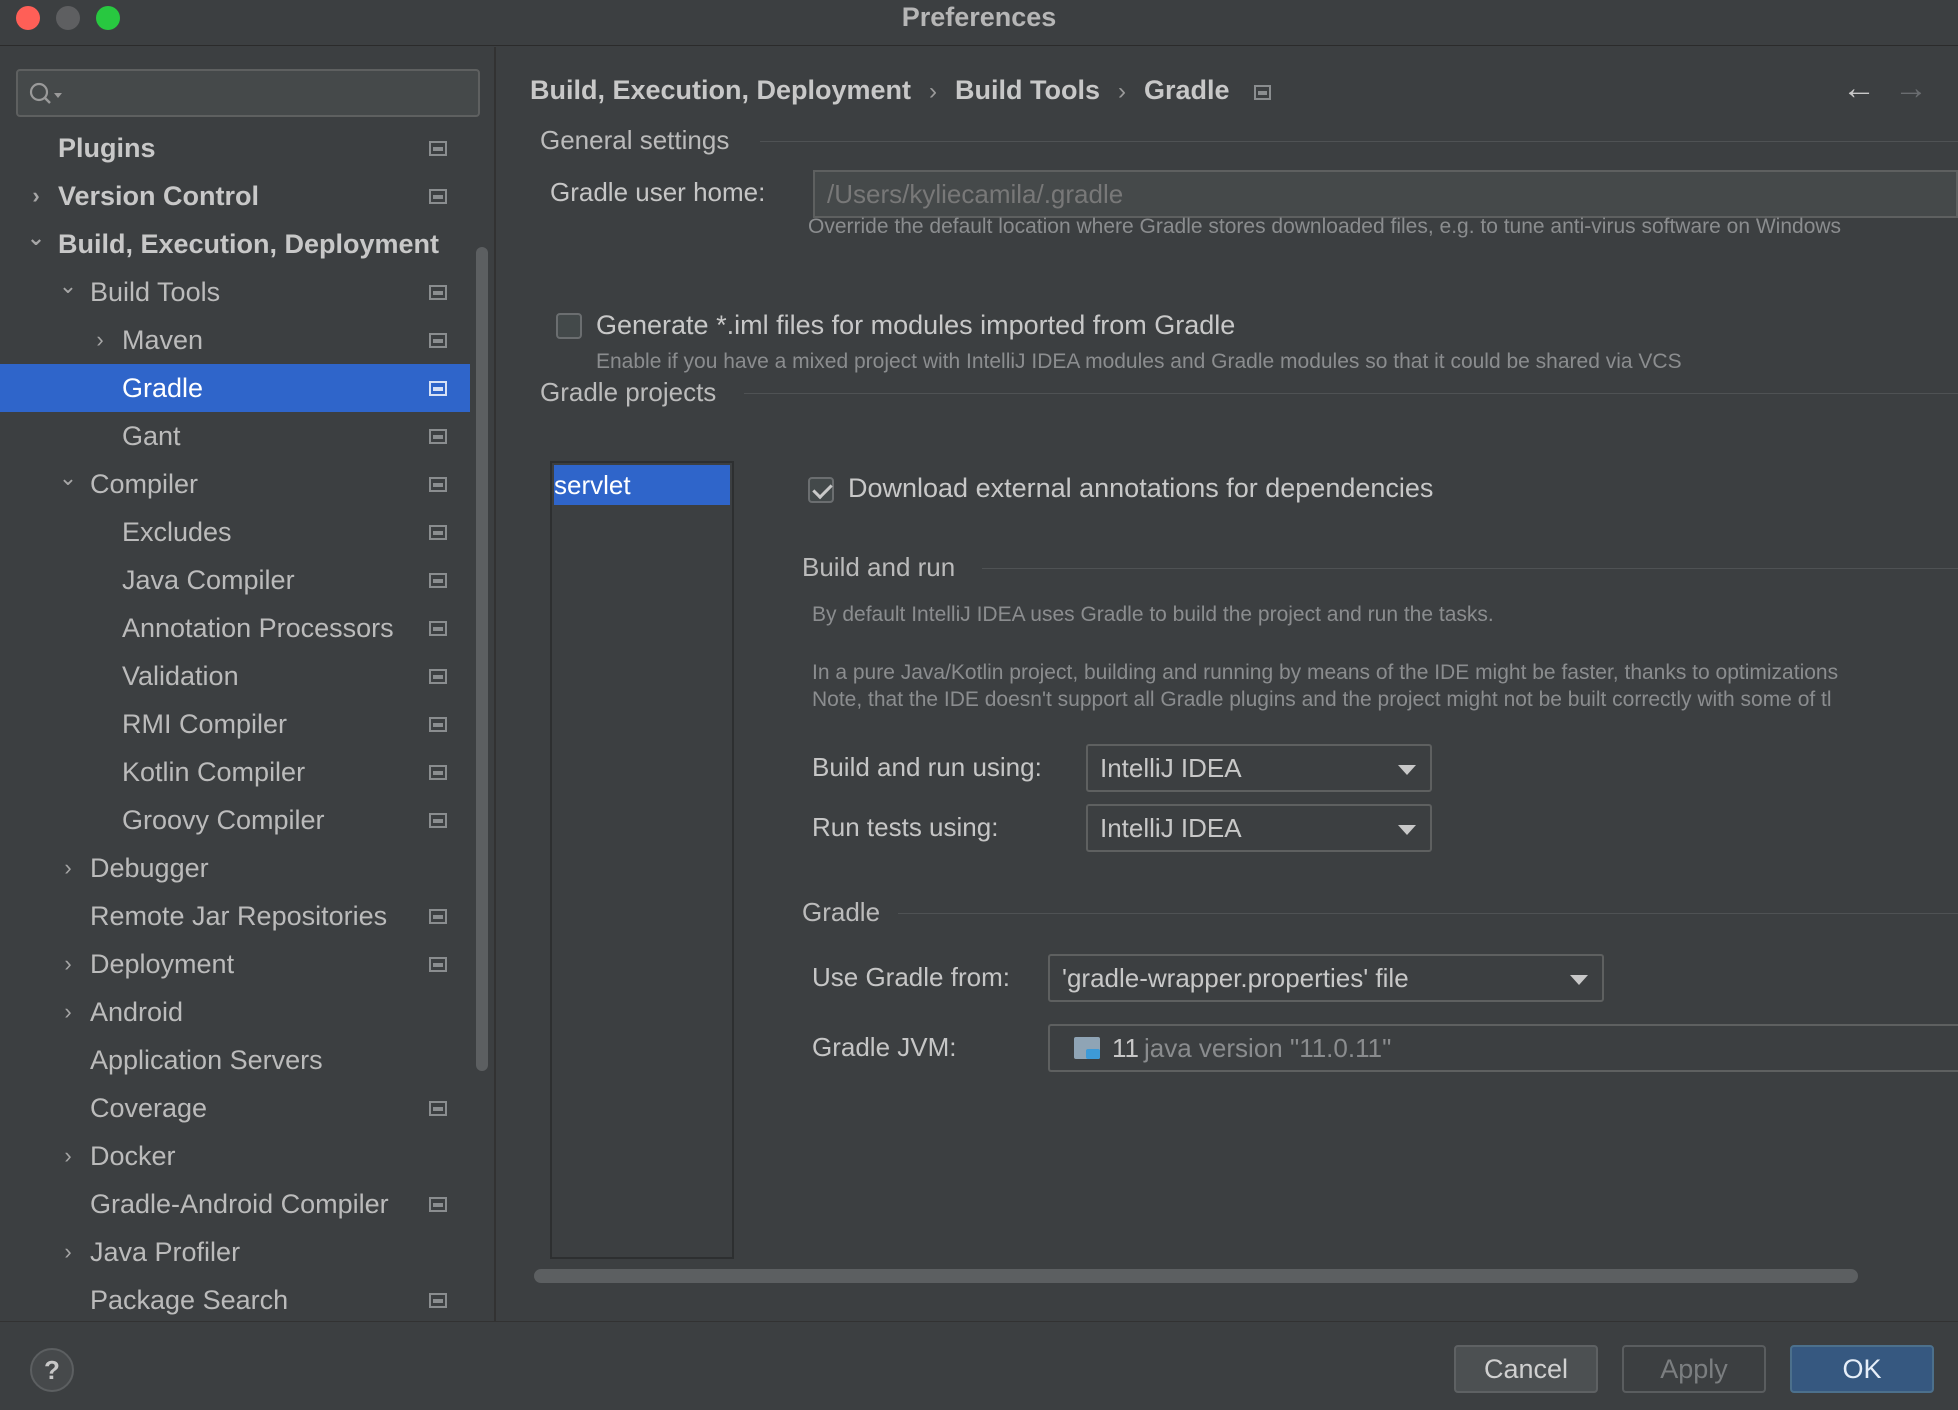 This screenshot has width=1958, height=1410. Describe the element at coordinates (642, 485) in the screenshot. I see `project-item-servlet: servlet` at that location.